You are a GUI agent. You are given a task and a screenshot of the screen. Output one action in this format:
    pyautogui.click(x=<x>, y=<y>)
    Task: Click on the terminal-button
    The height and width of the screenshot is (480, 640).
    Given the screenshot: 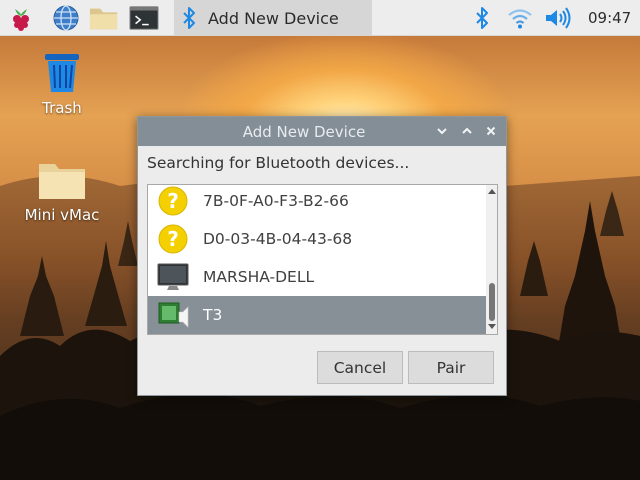 What is the action you would take?
    pyautogui.click(x=144, y=18)
    